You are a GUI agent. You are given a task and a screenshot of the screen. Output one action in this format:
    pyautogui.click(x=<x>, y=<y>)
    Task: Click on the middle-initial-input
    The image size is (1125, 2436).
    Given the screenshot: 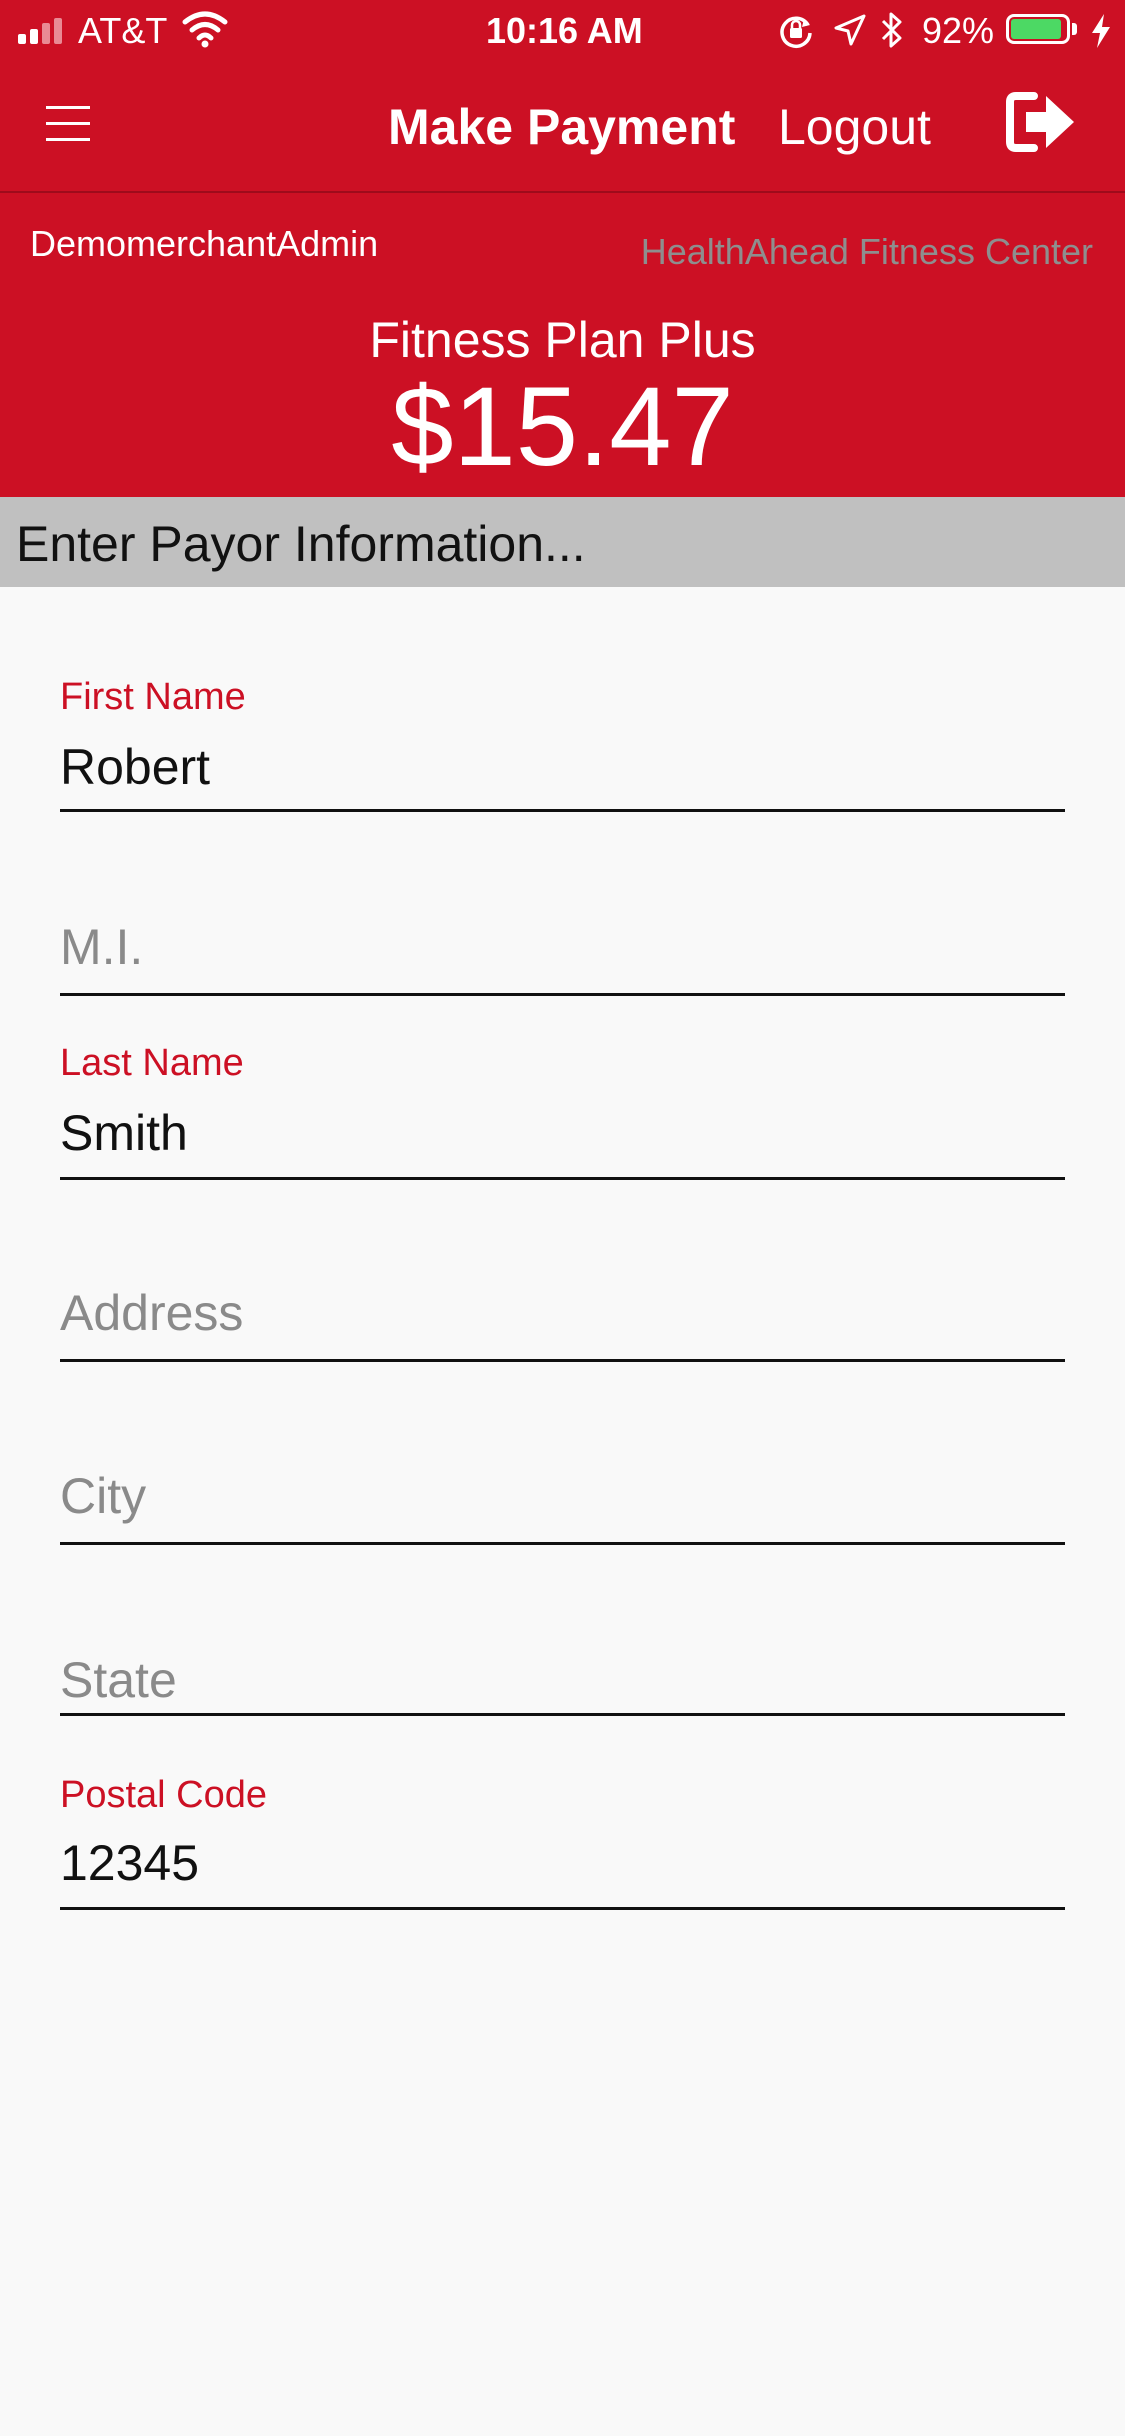 What is the action you would take?
    pyautogui.click(x=562, y=947)
    